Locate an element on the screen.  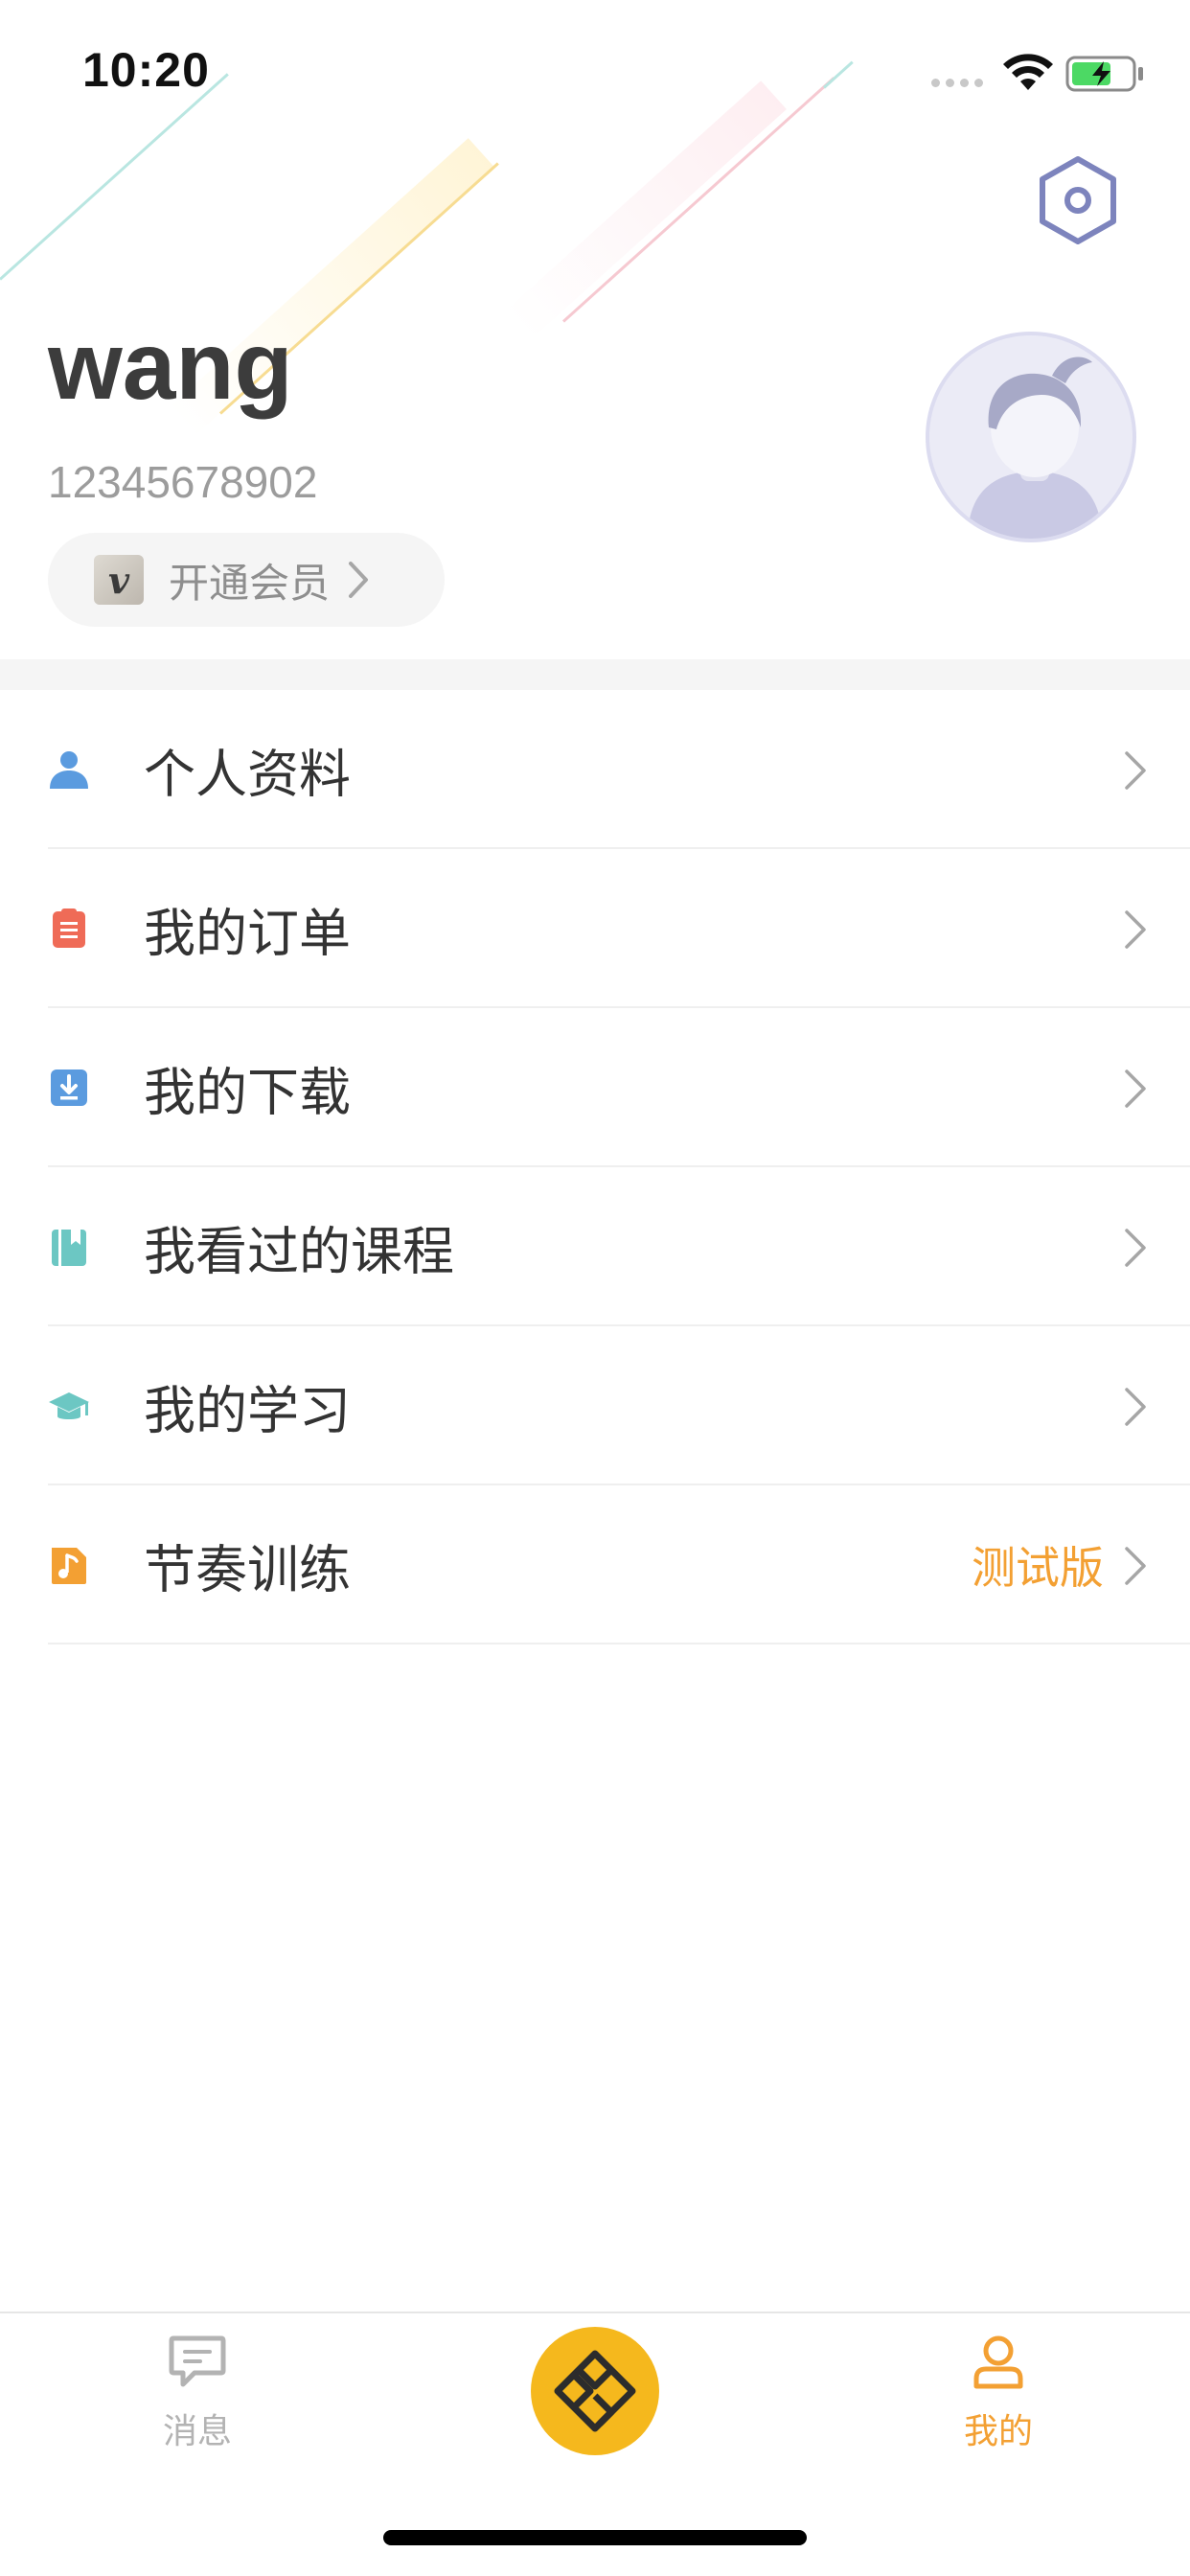
menu-item-label: 节奏训练 is located at coordinates (248, 1569).